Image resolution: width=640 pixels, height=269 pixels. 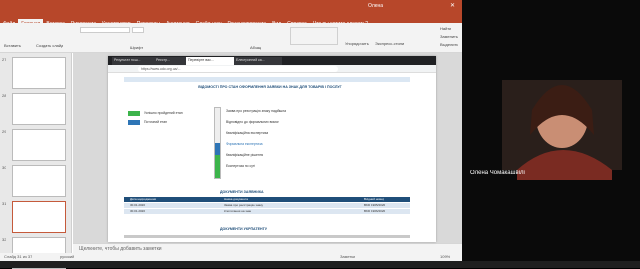 What do you see at coordinates (4, 203) in the screenshot?
I see `thumbnail-number: 31` at bounding box center [4, 203].